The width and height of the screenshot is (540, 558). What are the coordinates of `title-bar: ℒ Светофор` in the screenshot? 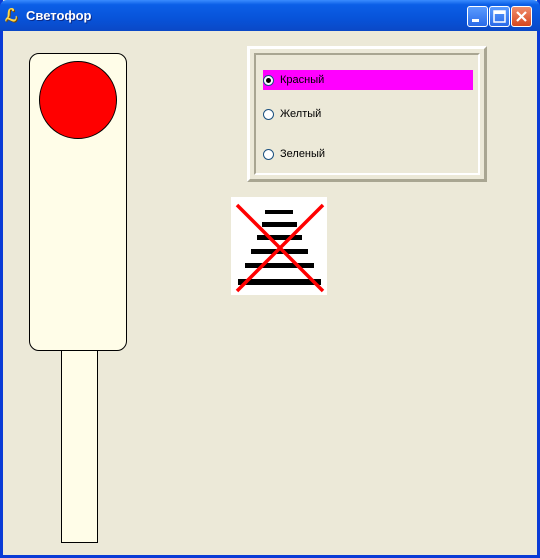 It's located at (270, 15).